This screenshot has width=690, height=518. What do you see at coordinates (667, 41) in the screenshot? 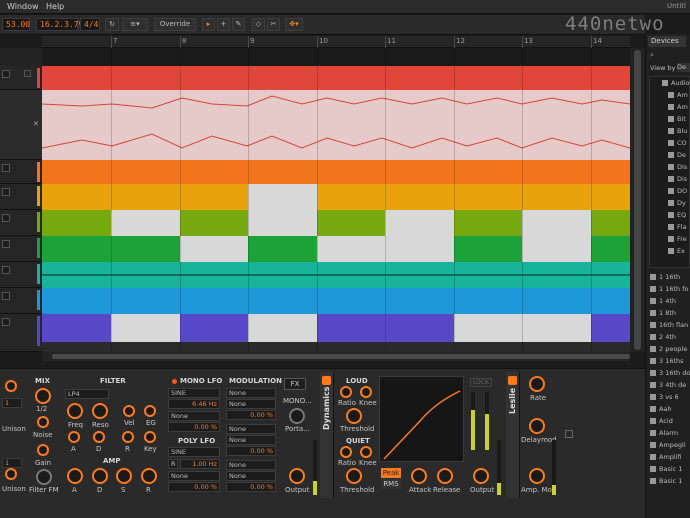
I see `devices-tab: Devices` at bounding box center [667, 41].